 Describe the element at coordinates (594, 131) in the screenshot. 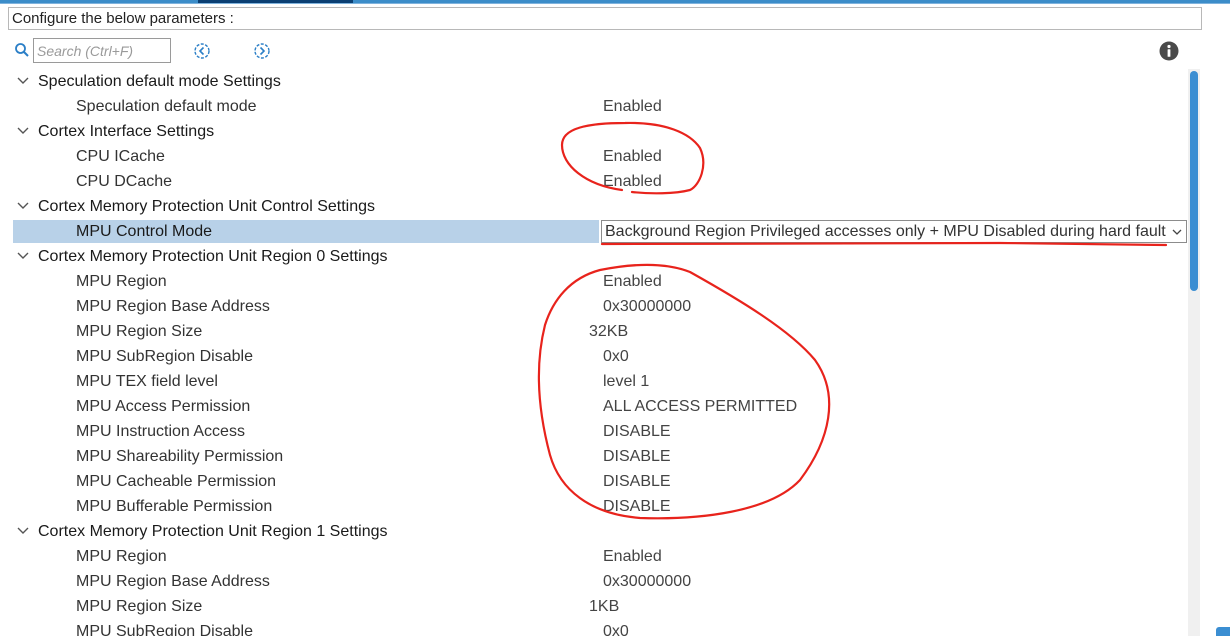

I see `group-cortex-interface: Cortex Interface Settings` at that location.